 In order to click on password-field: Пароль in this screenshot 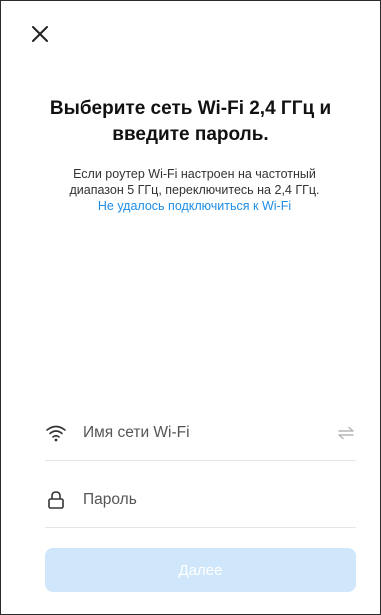, I will do `click(200, 500)`.